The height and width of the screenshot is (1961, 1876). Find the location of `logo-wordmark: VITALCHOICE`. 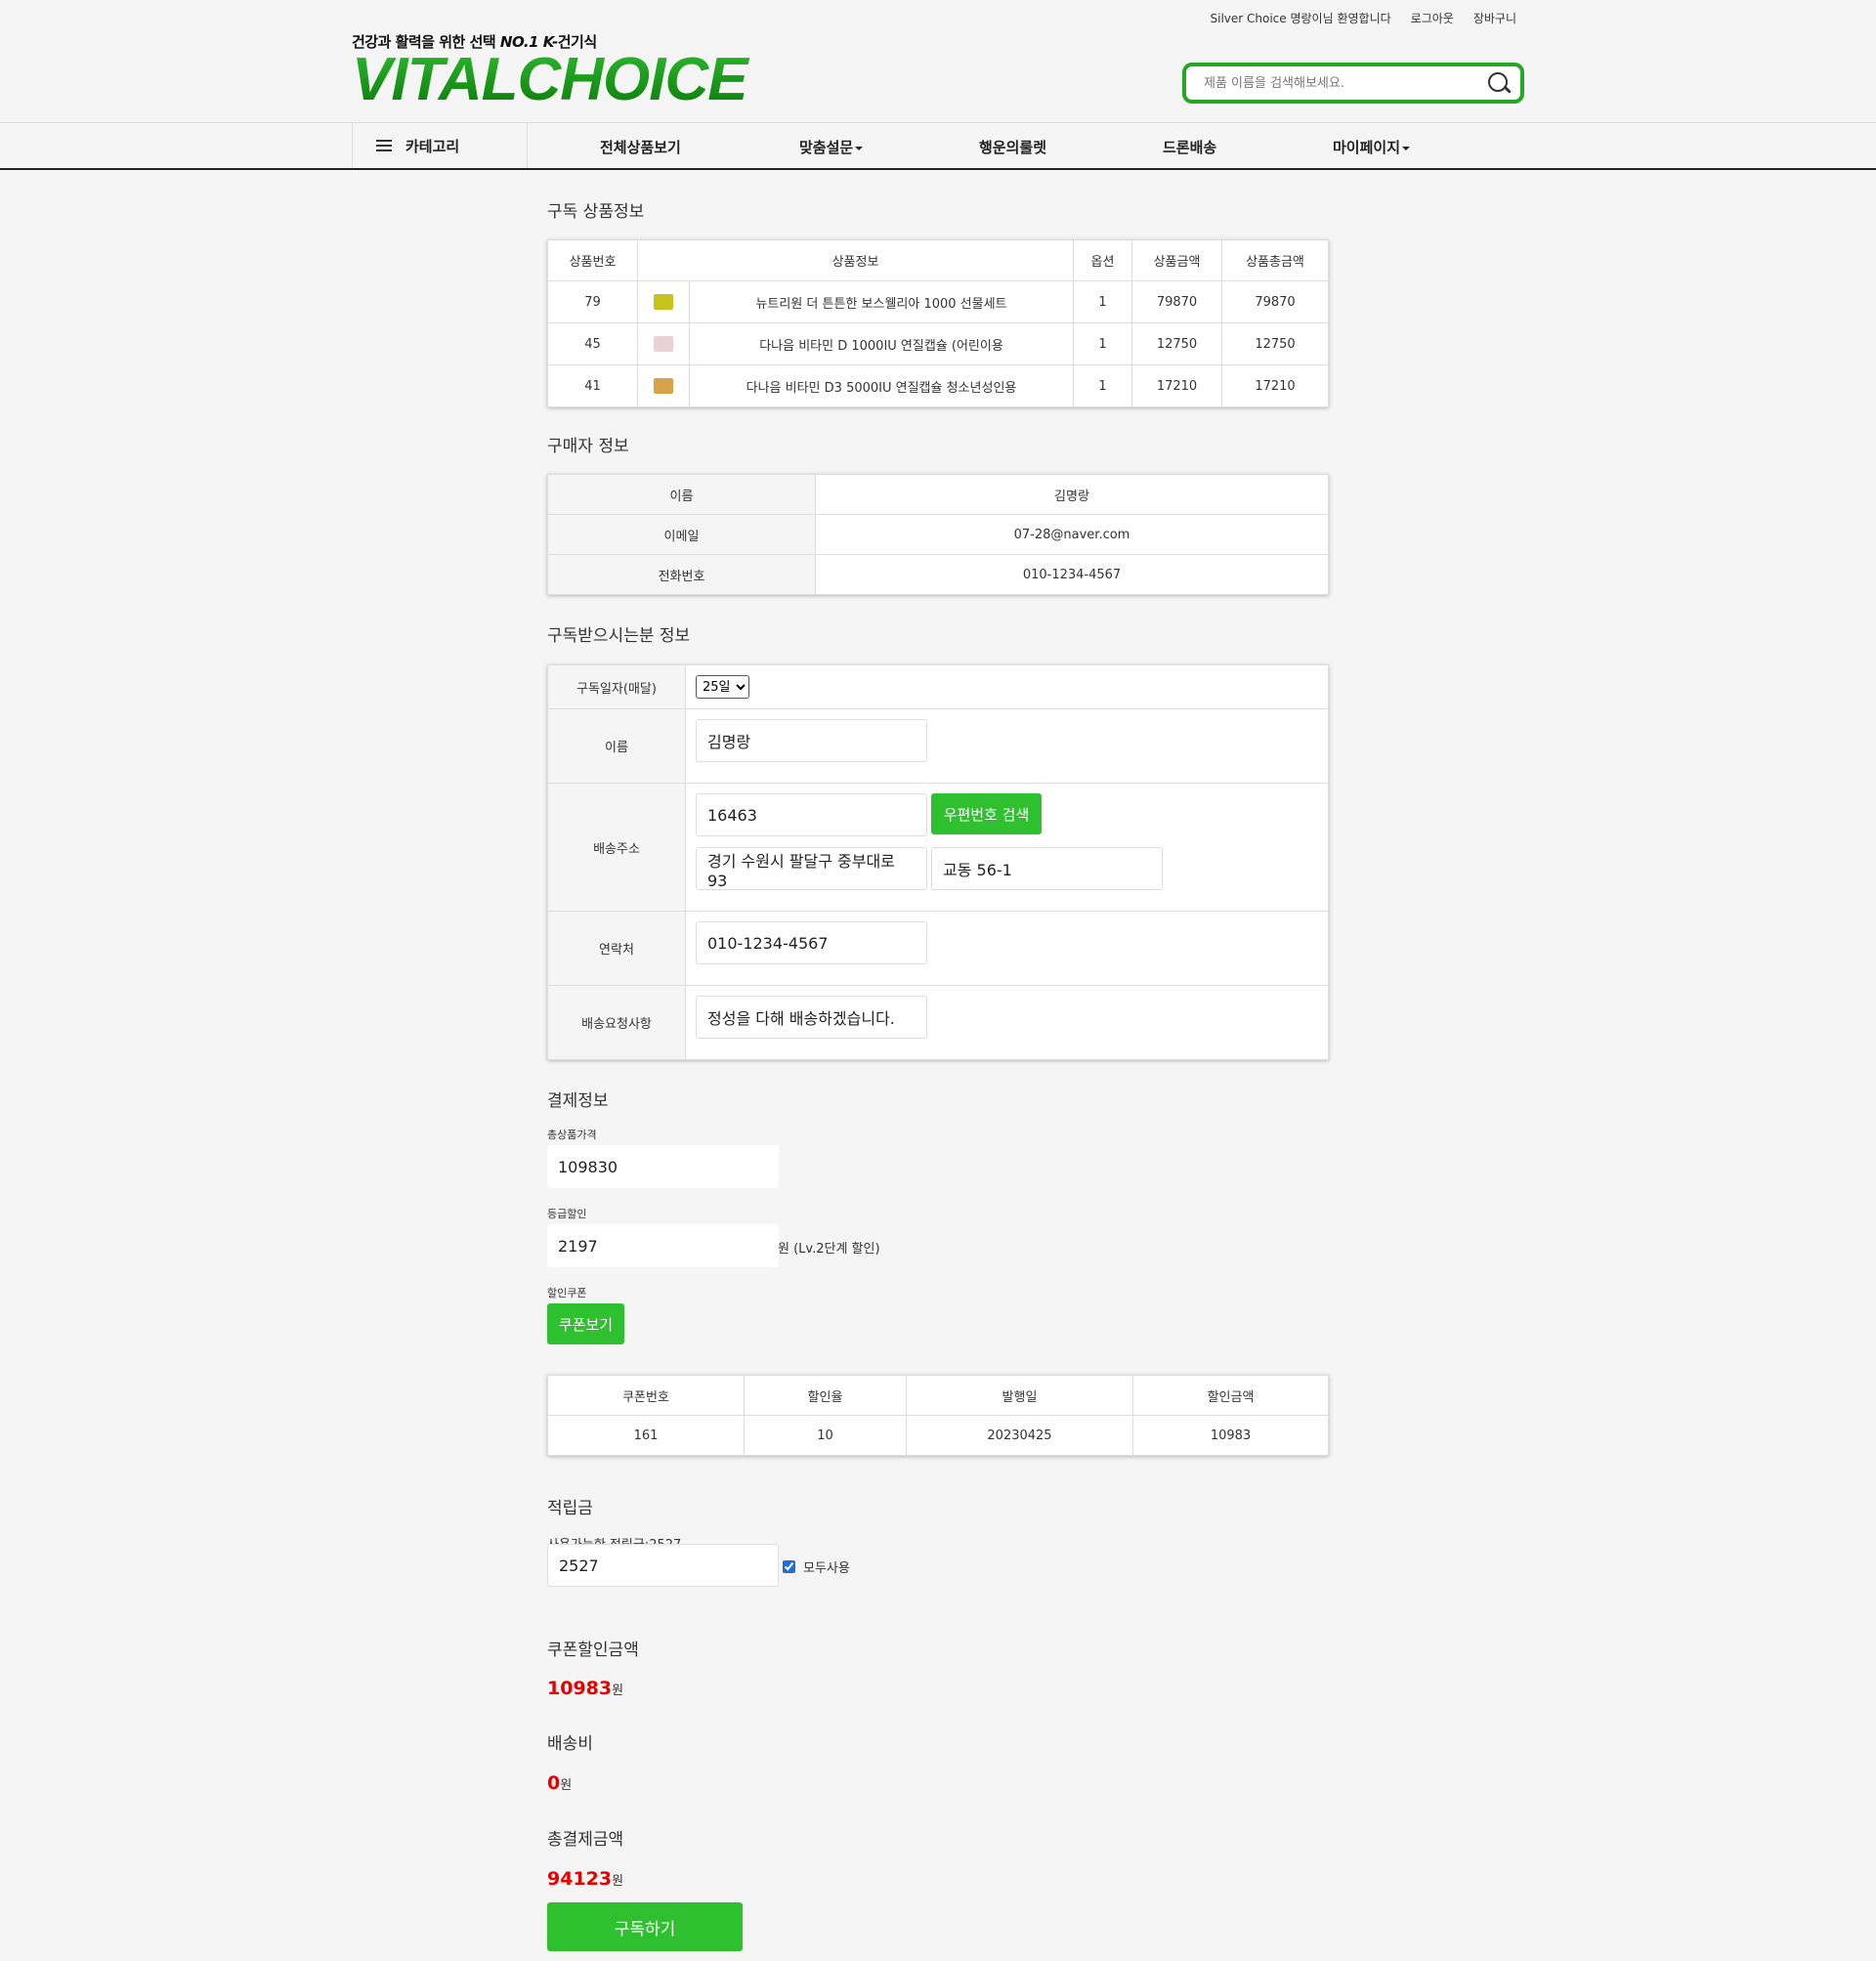

logo-wordmark: VITALCHOICE is located at coordinates (562, 80).